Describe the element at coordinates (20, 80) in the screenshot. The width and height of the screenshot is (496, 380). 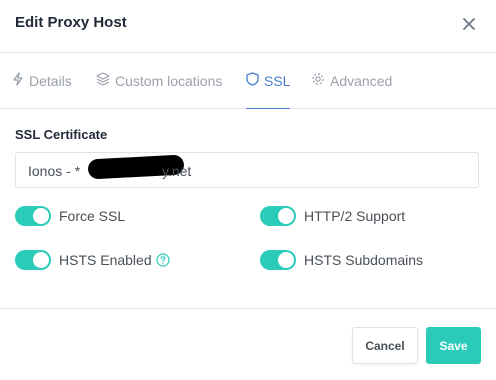
I see `bolt-icon` at that location.